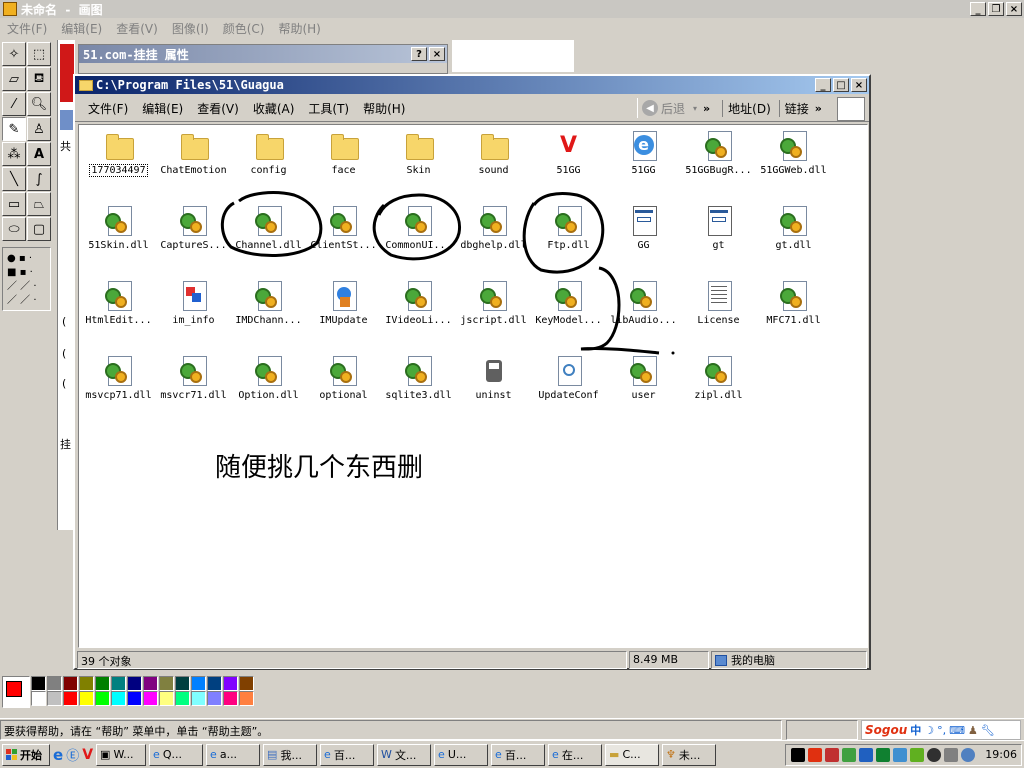 The height and width of the screenshot is (768, 1024). What do you see at coordinates (643, 153) in the screenshot?
I see `file-item: e 51GG` at bounding box center [643, 153].